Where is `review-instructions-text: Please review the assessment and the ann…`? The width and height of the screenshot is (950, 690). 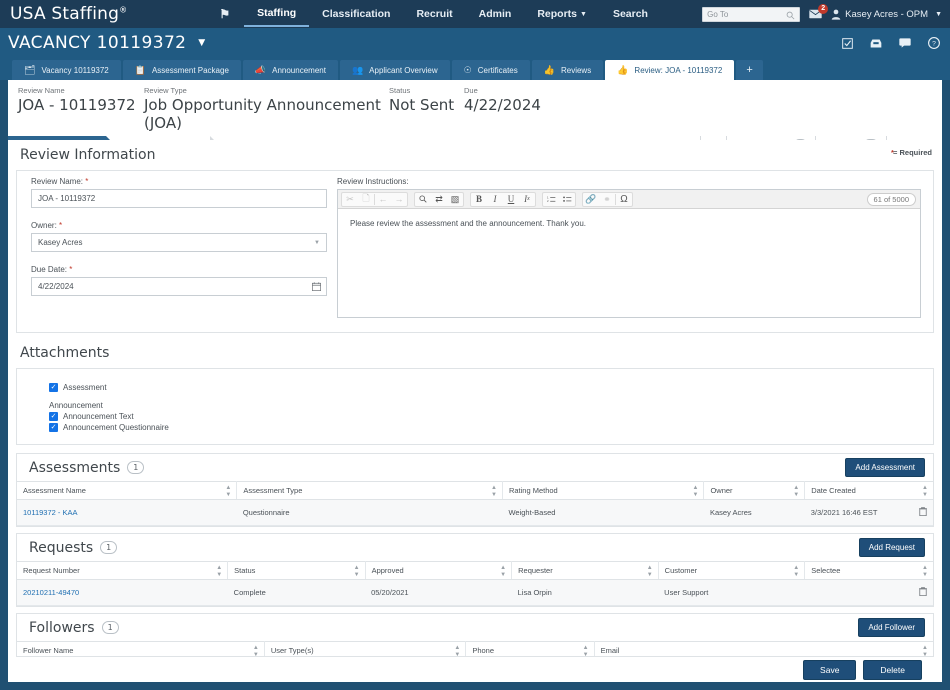
review-instructions-text: Please review the assessment and the ann… is located at coordinates (468, 223).